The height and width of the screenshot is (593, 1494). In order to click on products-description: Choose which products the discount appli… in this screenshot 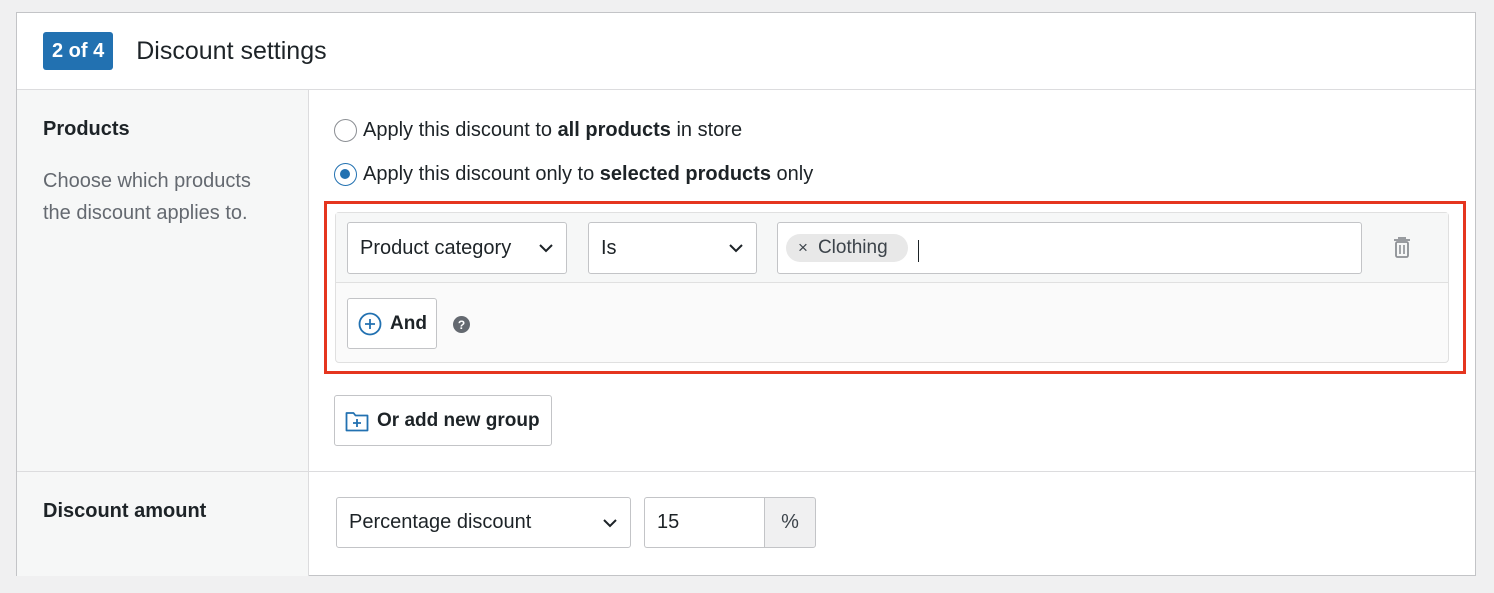, I will do `click(147, 197)`.